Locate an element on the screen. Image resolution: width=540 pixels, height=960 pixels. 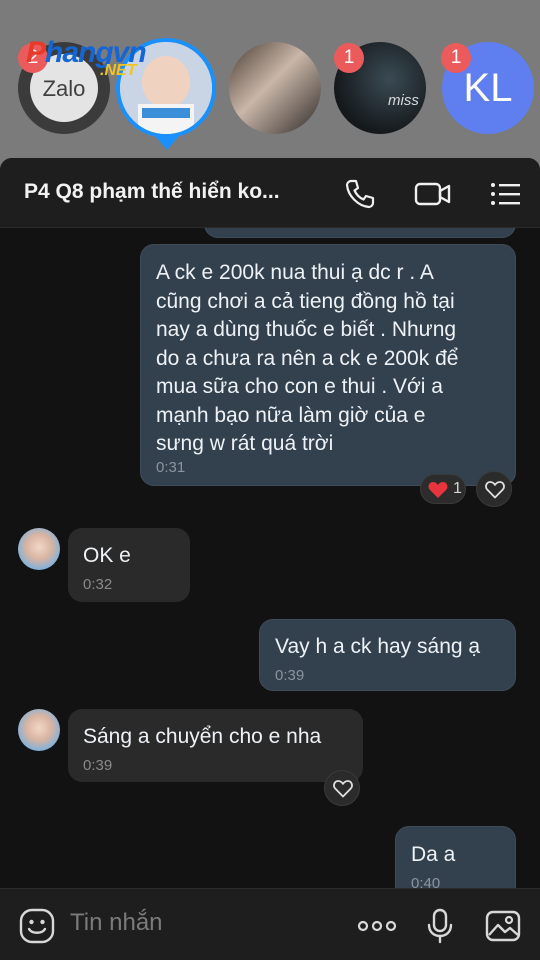
message-sent: Vay h a ck hay sáng ạ 0:39 is located at coordinates (387, 655).